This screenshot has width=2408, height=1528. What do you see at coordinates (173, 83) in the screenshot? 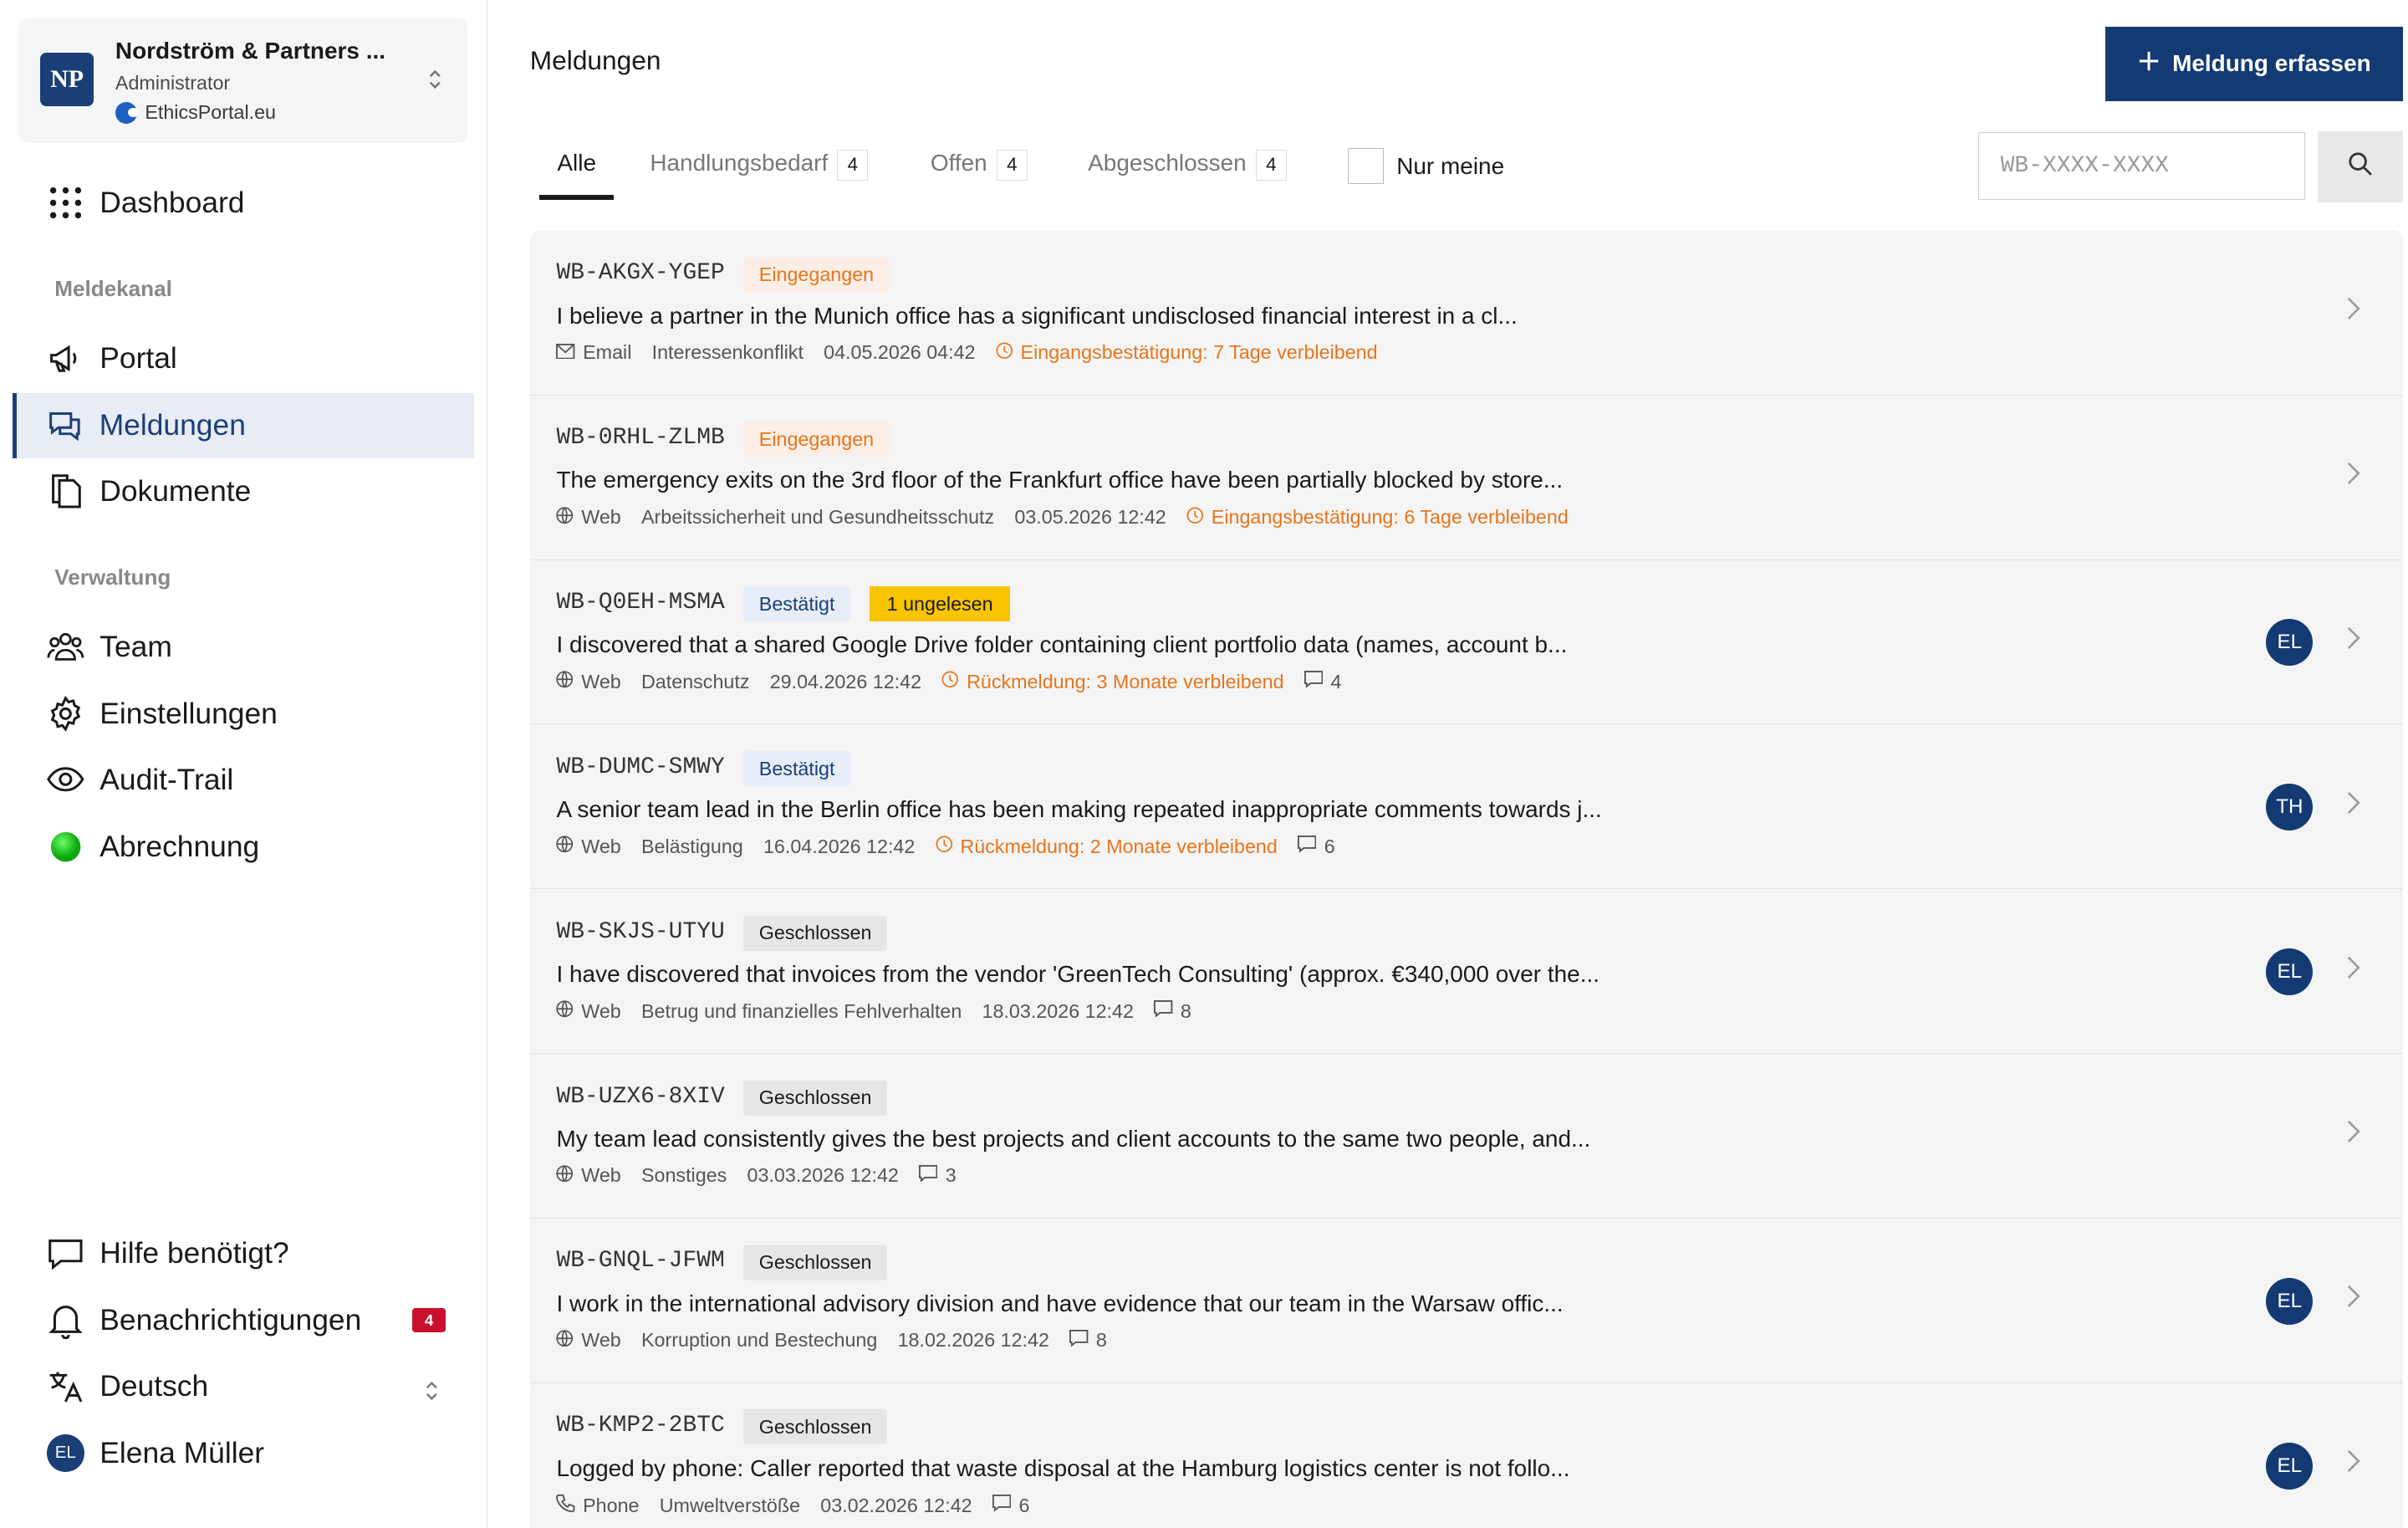
I see `org-role: Administrator` at bounding box center [173, 83].